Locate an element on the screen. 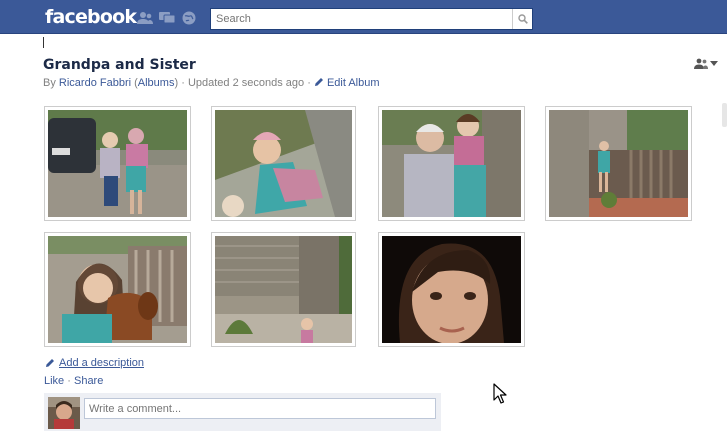 This screenshot has height=446, width=727. photo-sister-shed is located at coordinates (283, 289).